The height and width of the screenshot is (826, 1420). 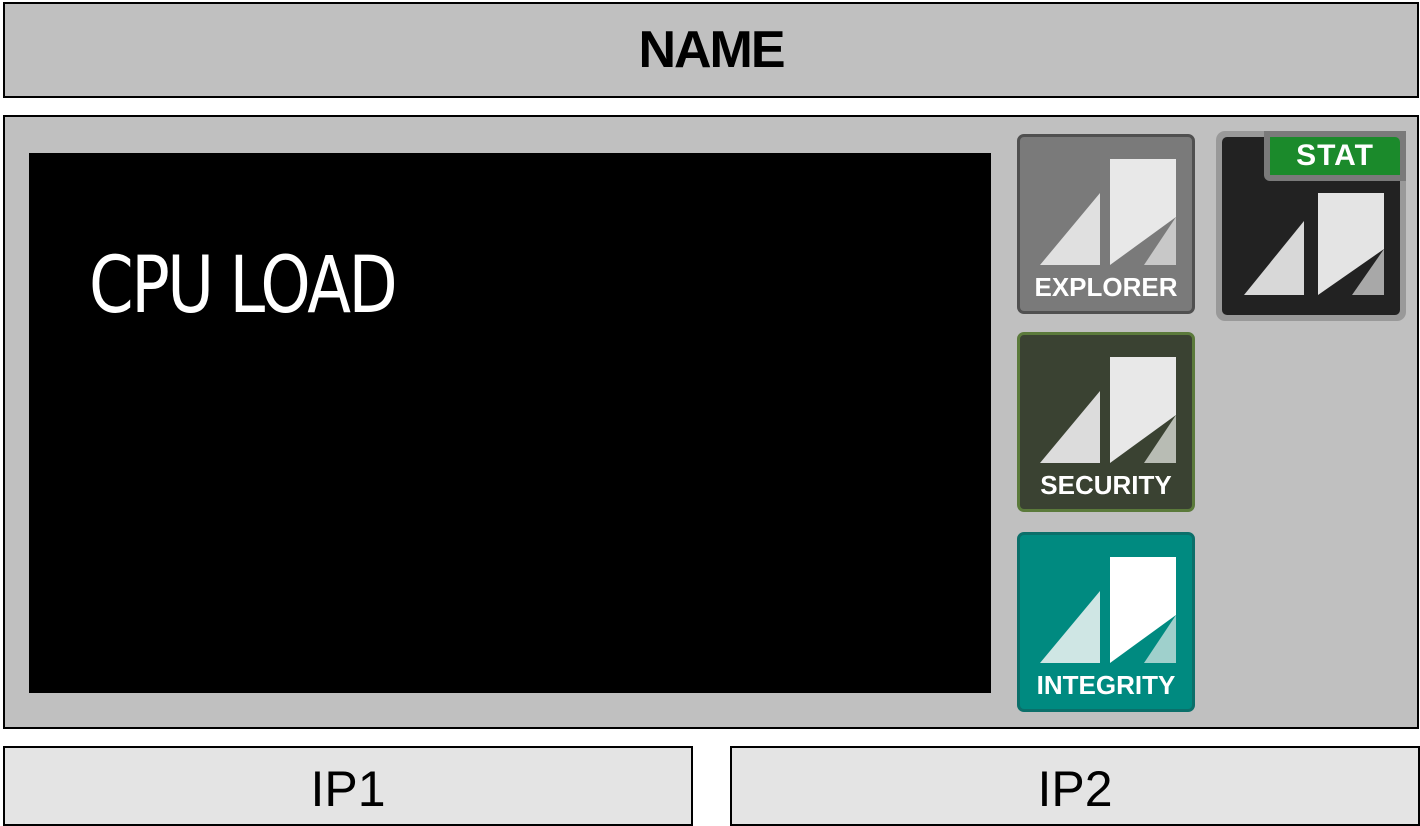 I want to click on device-name: NAME, so click(x=711, y=50).